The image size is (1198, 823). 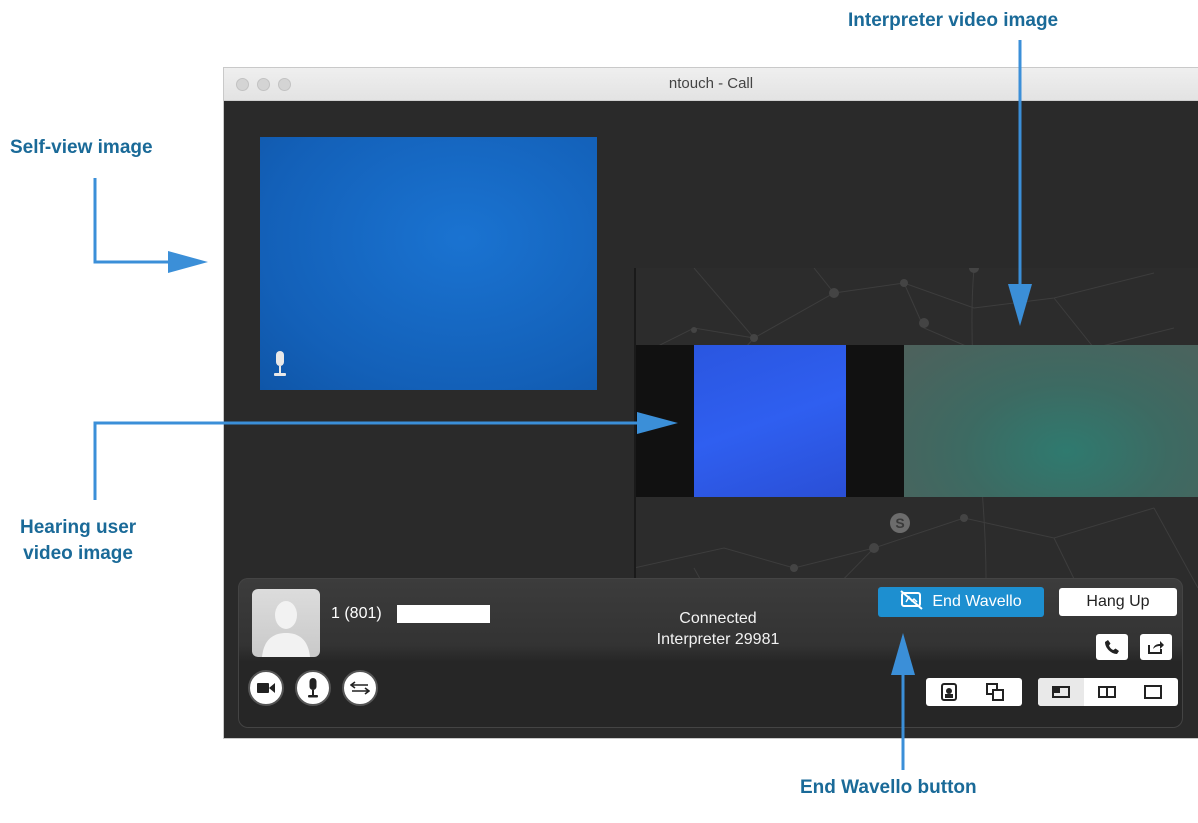 I want to click on interpreter-video, so click(x=1051, y=421).